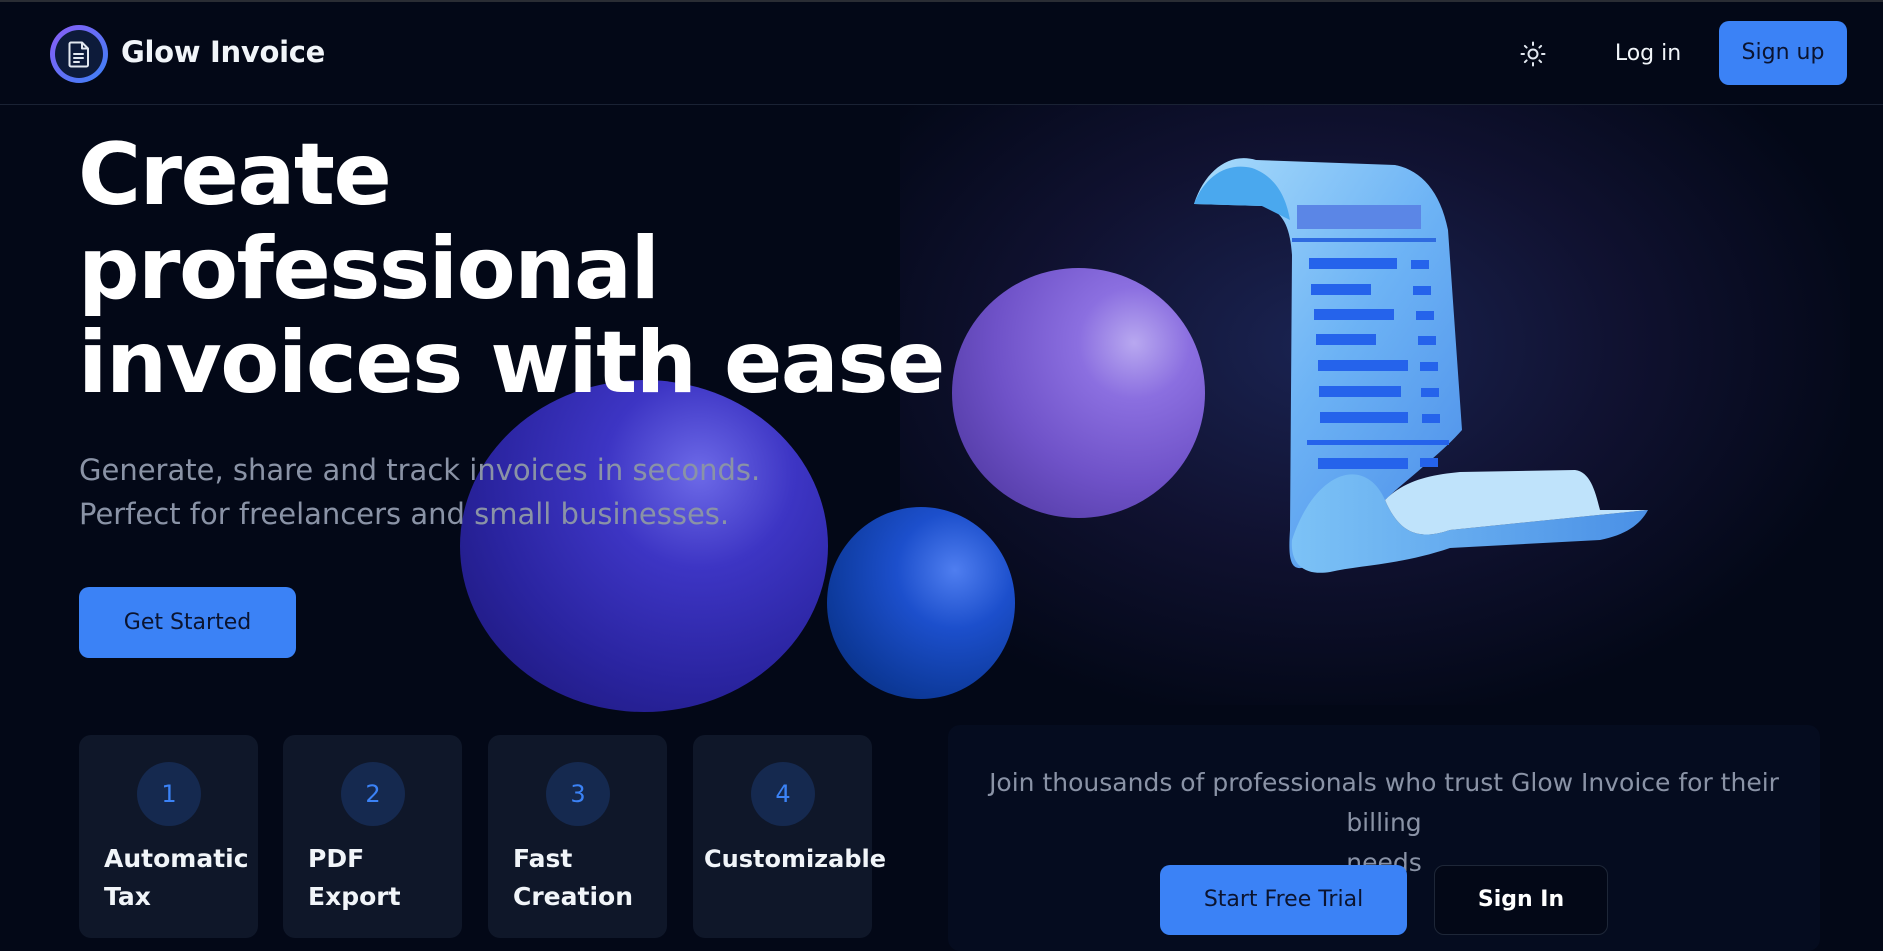  Describe the element at coordinates (577, 836) in the screenshot. I see `feature-card-fast-creation: 3 Fast Creation` at that location.